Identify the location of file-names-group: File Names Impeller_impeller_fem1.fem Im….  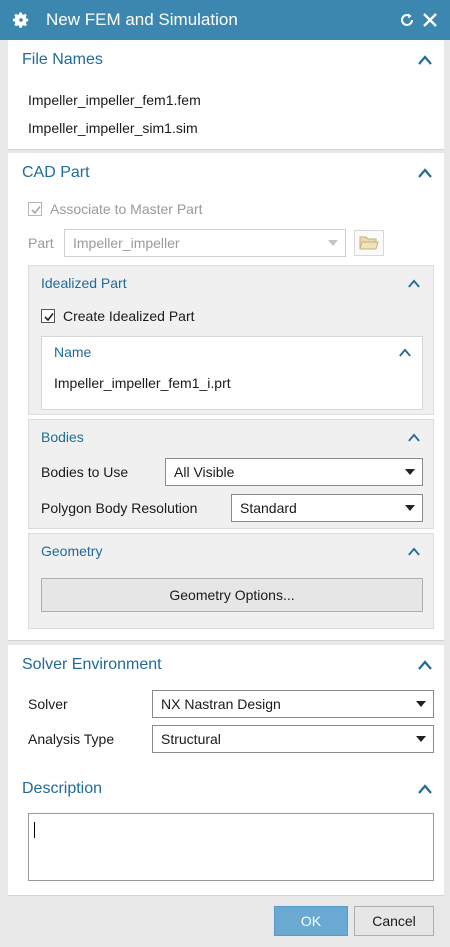
(226, 95).